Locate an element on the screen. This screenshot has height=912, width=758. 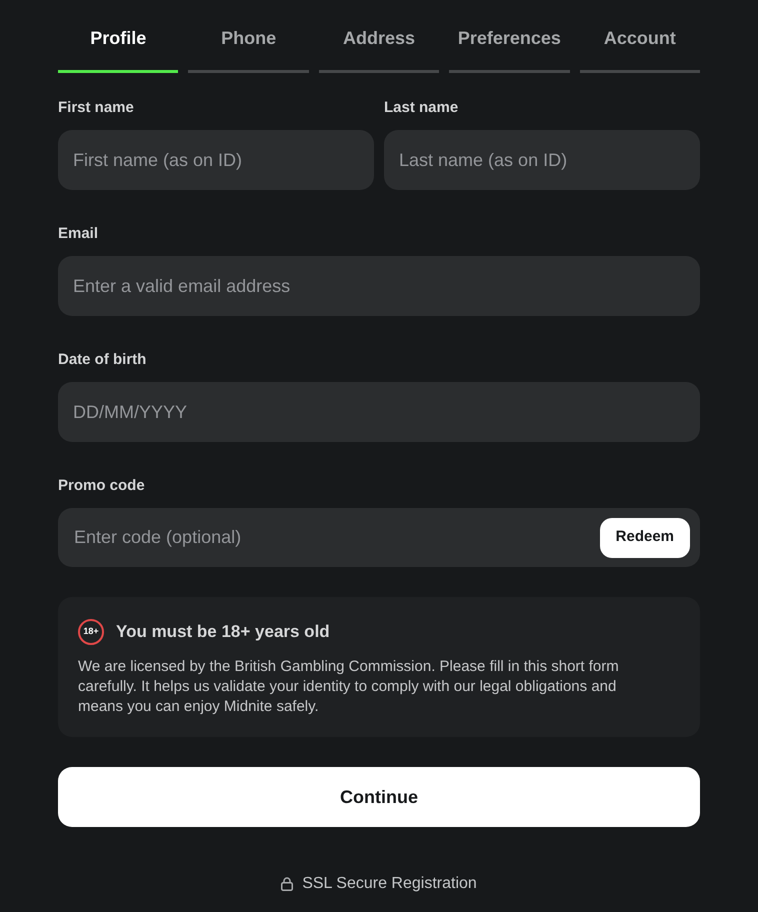
input-field: Last name (as on ID) is located at coordinates (542, 160).